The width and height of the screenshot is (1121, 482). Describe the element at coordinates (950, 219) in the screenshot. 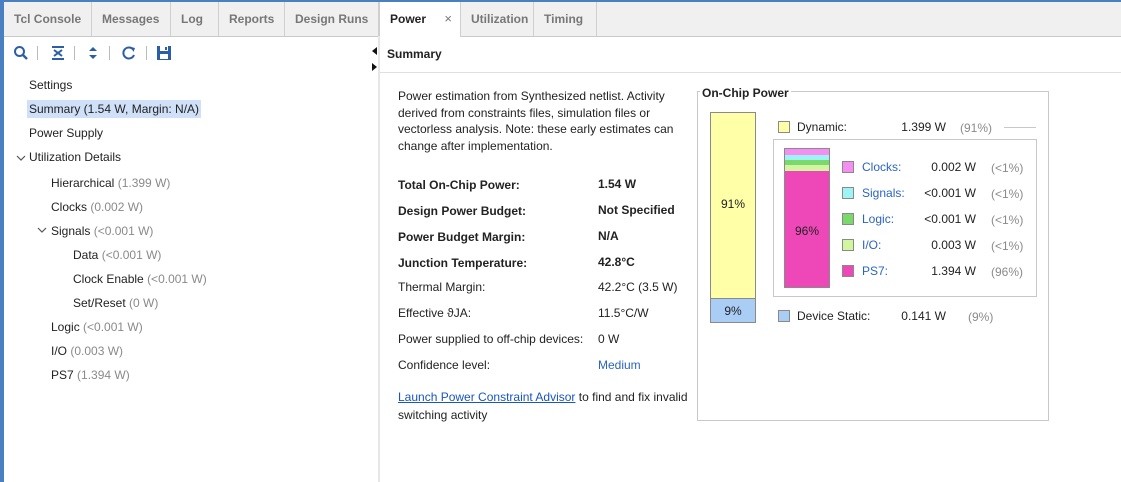

I see `logic-value: <0.001 W` at that location.